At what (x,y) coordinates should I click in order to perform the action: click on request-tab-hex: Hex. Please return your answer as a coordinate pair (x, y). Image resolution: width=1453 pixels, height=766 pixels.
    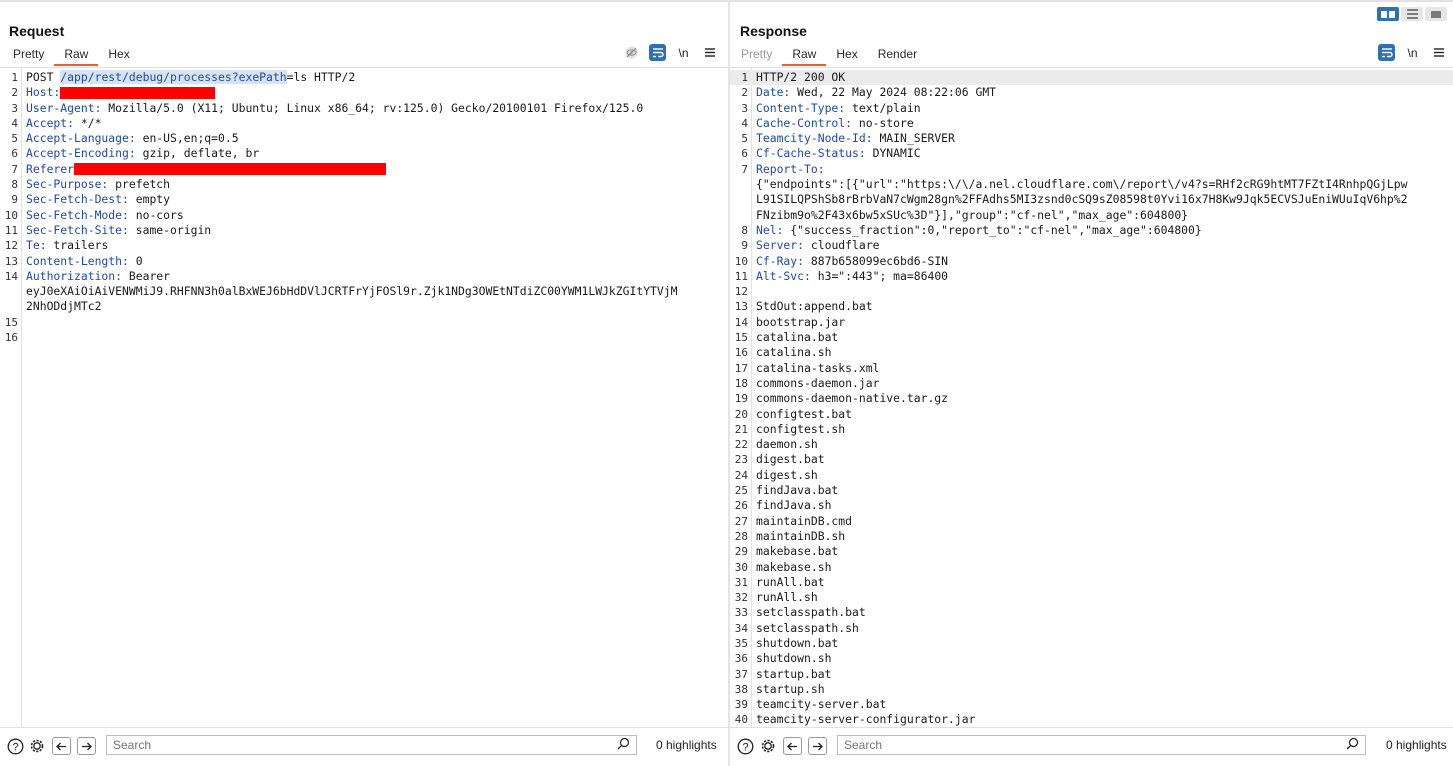
    Looking at the image, I should click on (118, 54).